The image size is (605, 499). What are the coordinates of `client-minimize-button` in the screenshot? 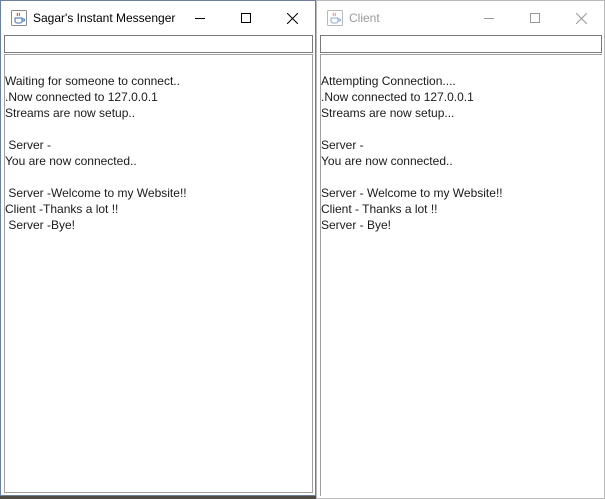 It's located at (489, 18).